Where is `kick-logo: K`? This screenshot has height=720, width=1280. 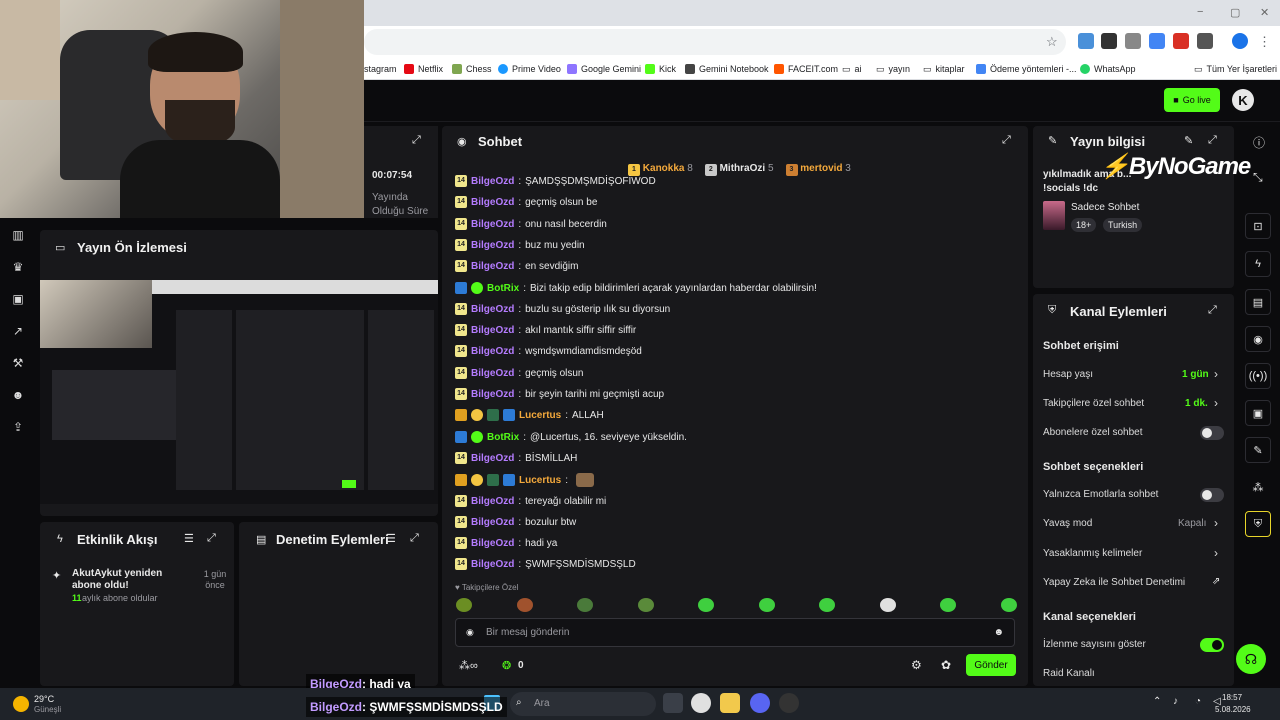
kick-logo: K is located at coordinates (1243, 100).